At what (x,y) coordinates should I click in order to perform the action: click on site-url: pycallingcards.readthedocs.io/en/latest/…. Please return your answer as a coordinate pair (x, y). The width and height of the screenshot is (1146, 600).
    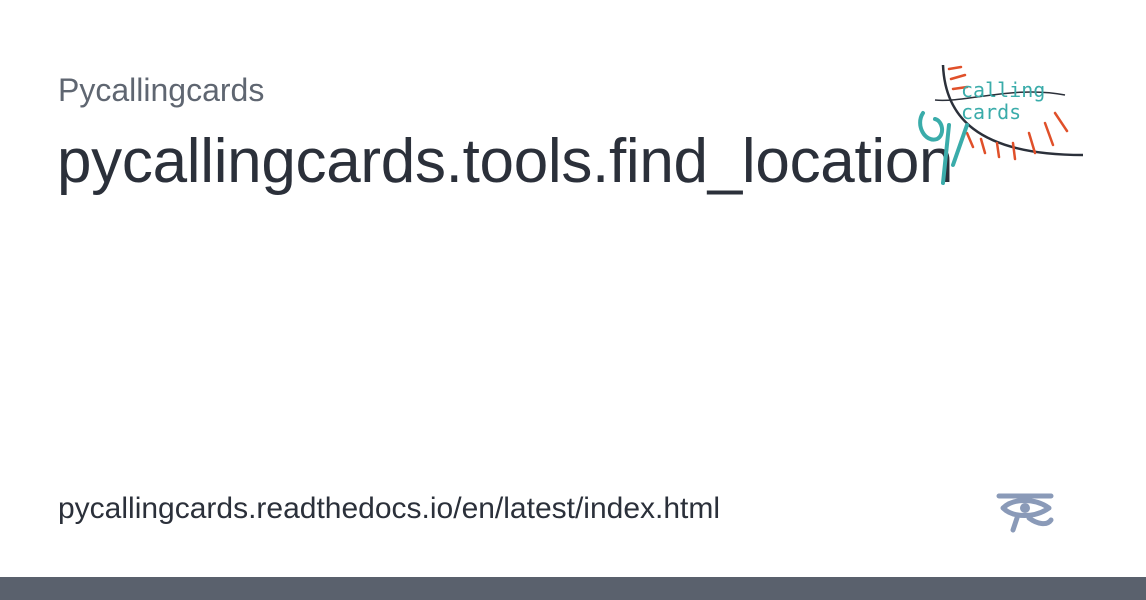
    Looking at the image, I should click on (389, 508).